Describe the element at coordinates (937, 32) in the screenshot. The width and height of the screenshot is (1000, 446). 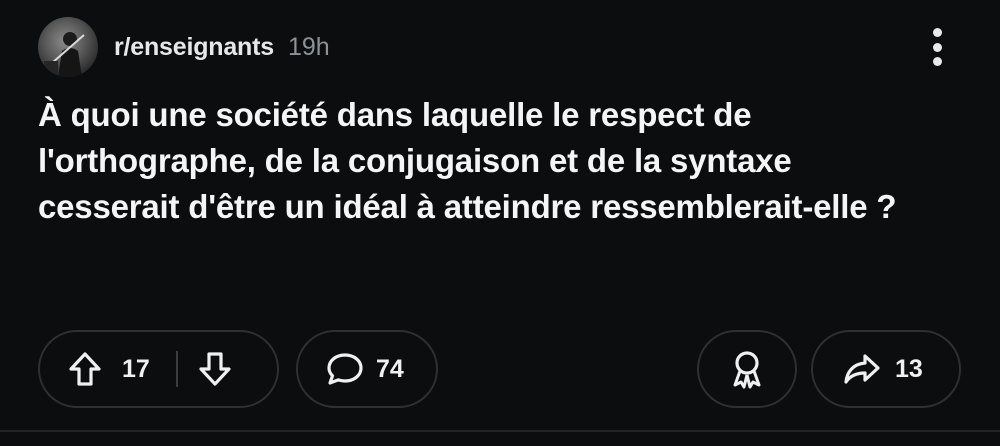
I see `vertical-ellipsis-icon` at that location.